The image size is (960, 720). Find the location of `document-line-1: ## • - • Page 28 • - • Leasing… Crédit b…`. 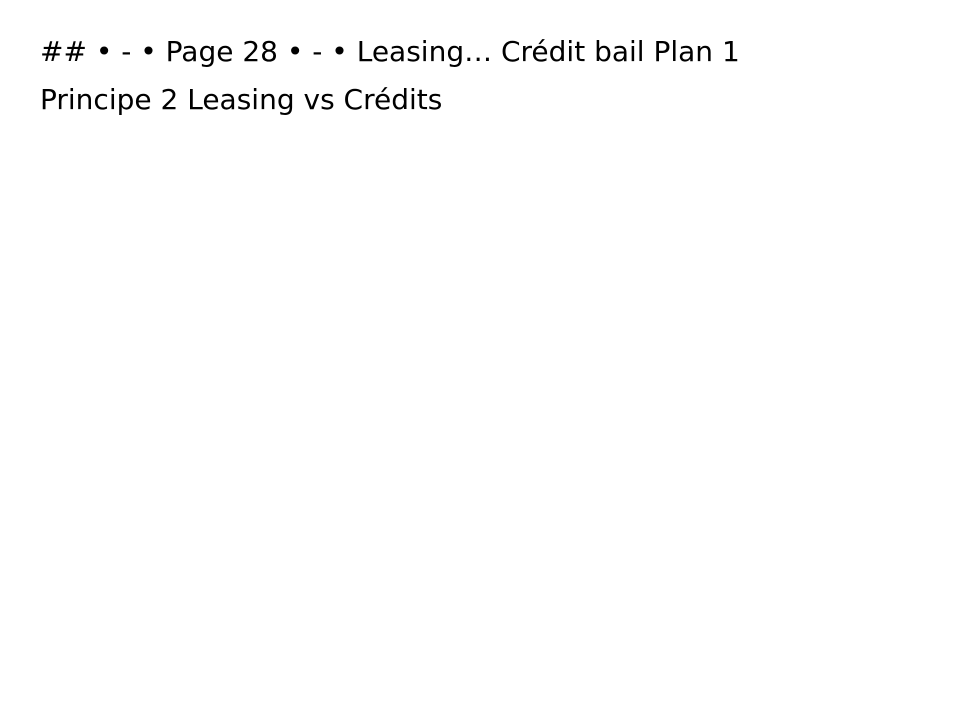

document-line-1: ## • - • Page 28 • - • Leasing… Crédit b… is located at coordinates (390, 51).